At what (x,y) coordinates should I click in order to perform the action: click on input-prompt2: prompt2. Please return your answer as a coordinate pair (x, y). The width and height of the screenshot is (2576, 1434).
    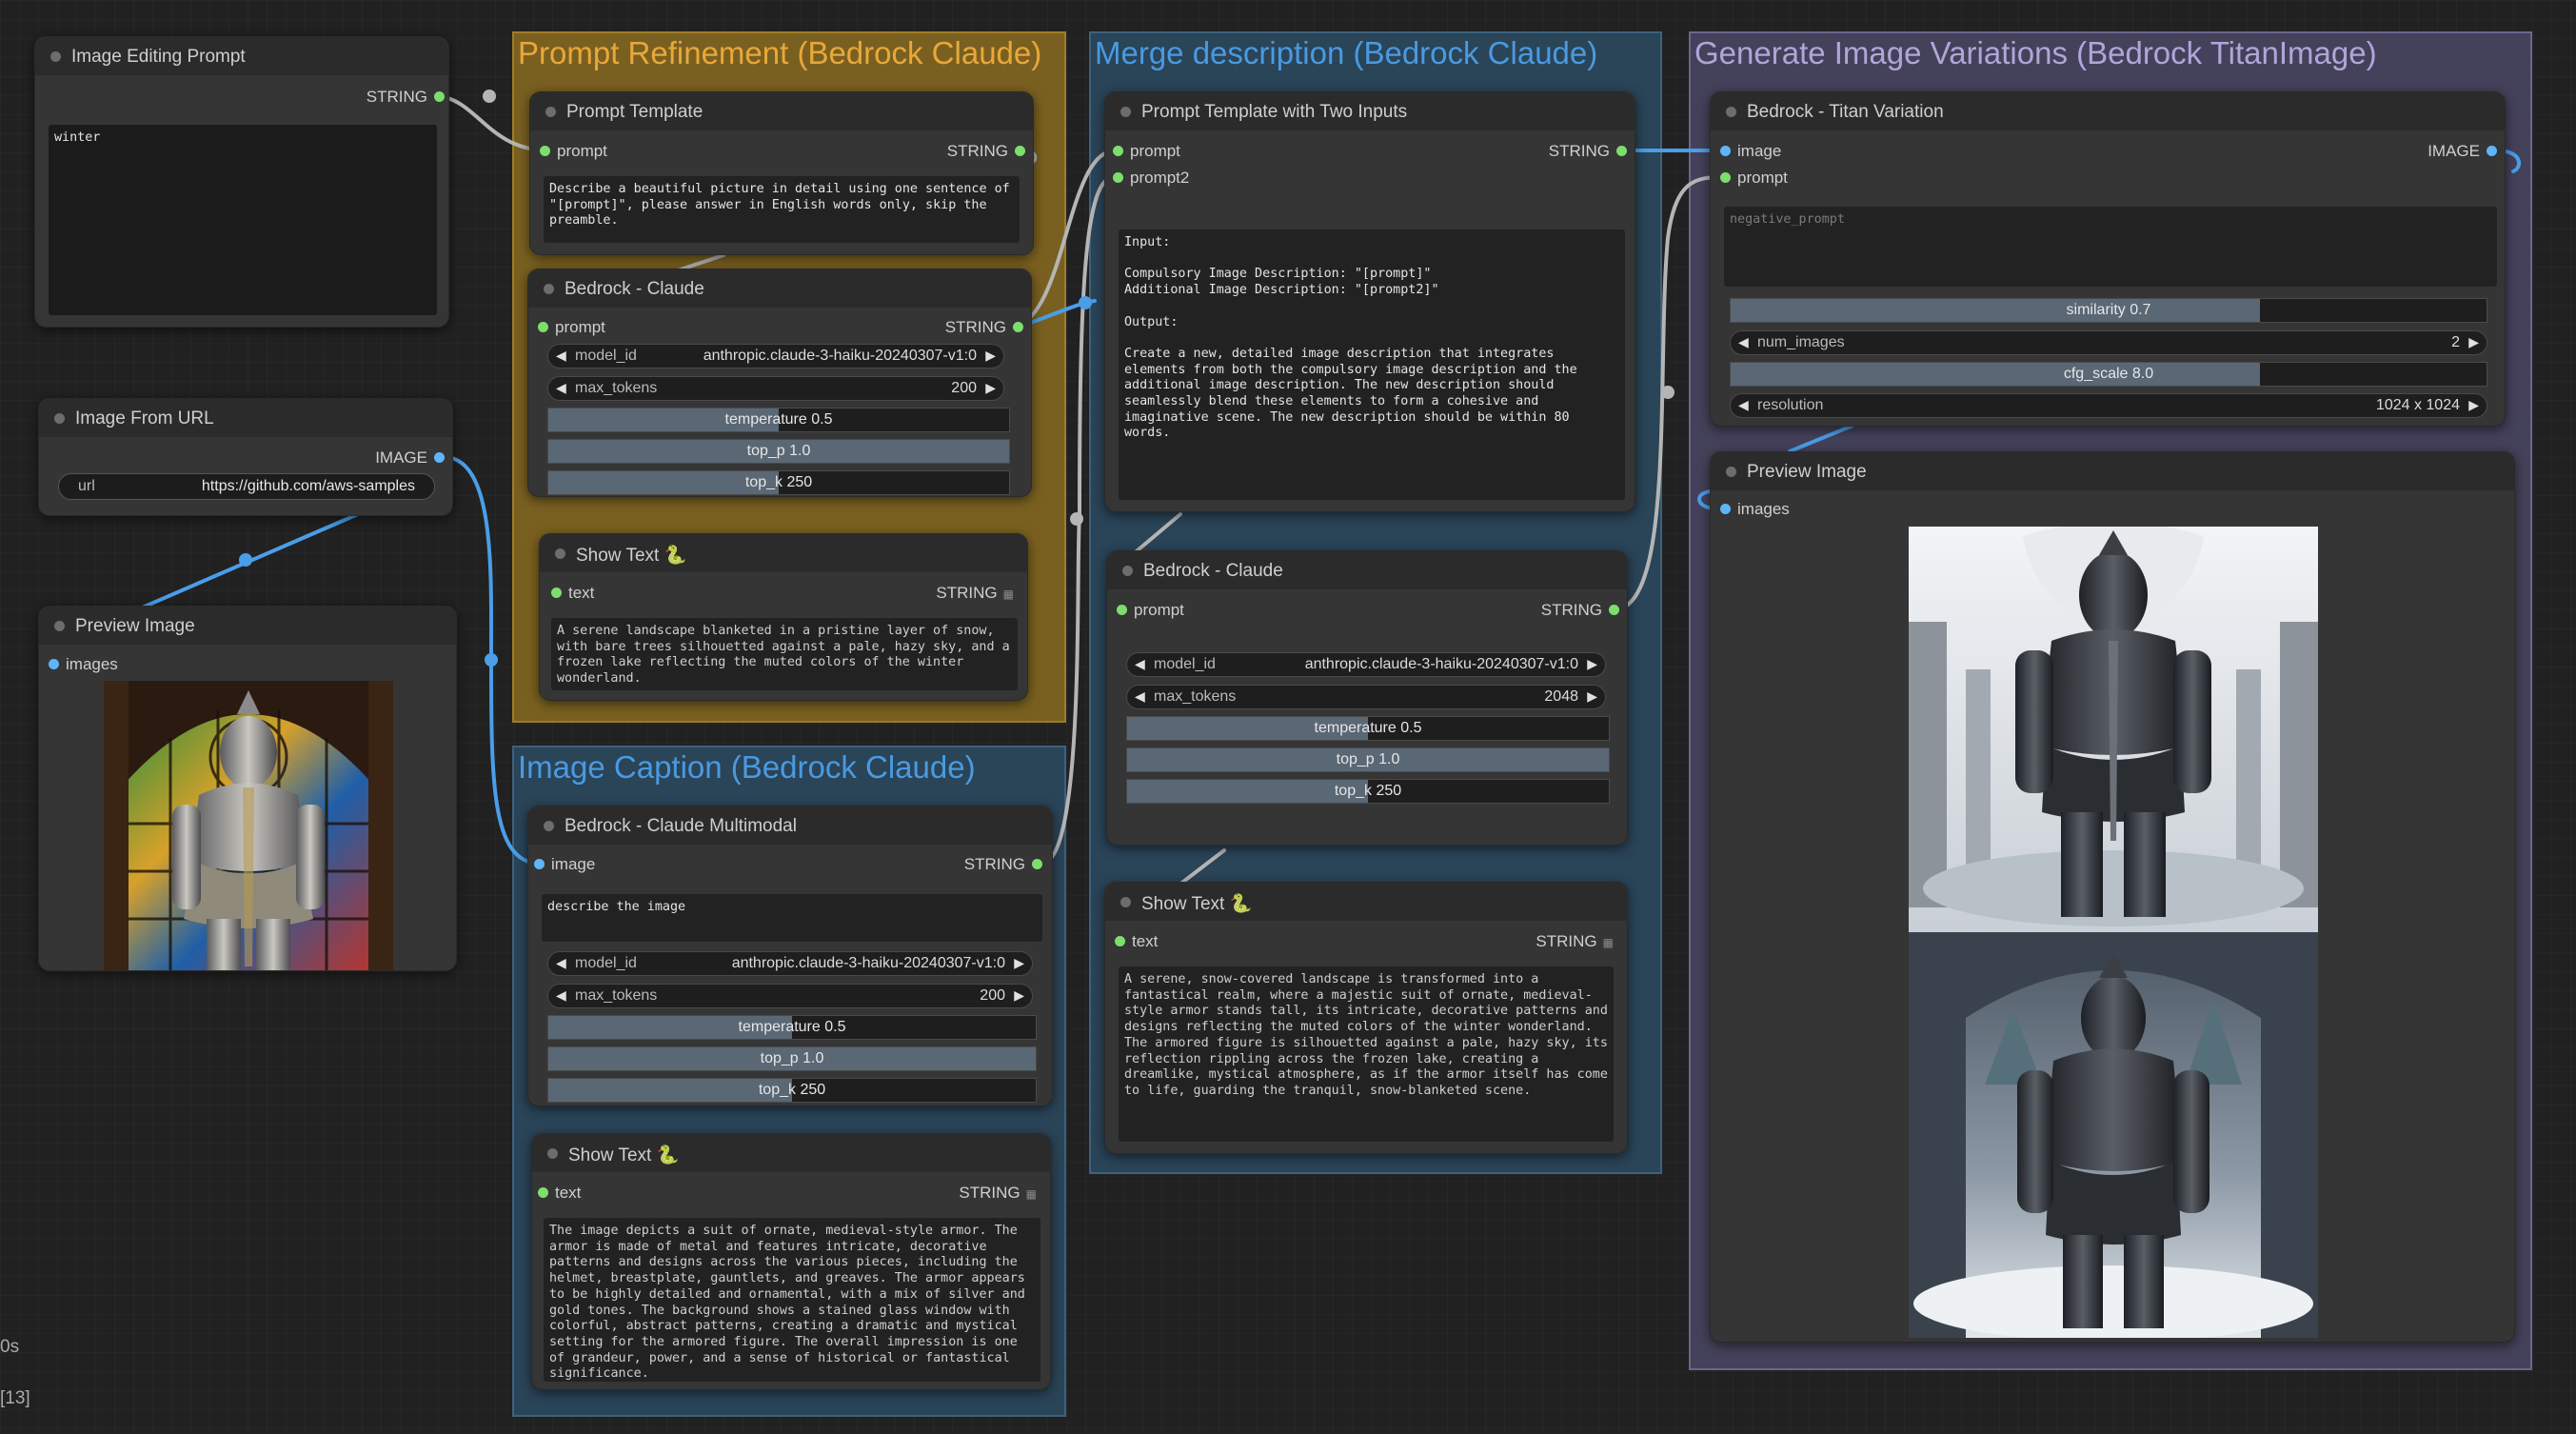
    Looking at the image, I should click on (1151, 178).